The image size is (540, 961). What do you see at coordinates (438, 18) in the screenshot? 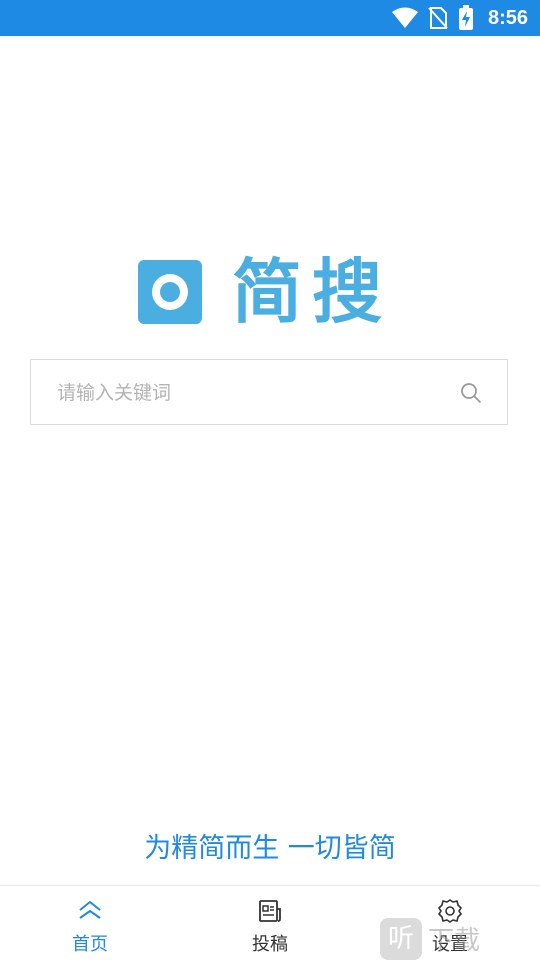
I see `no-sim-icon` at bounding box center [438, 18].